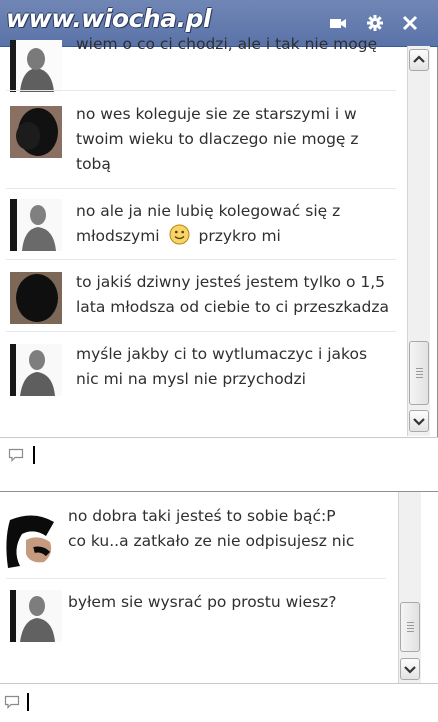  I want to click on close-icon, so click(410, 23).